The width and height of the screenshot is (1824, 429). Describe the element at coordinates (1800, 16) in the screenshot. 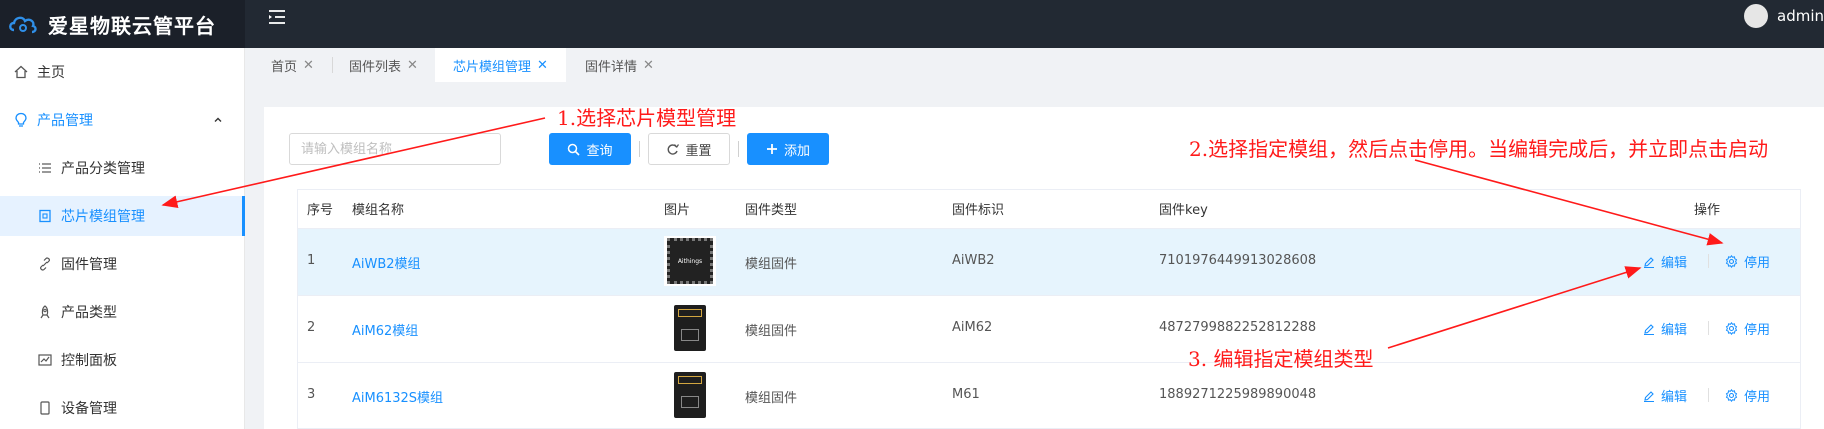

I see `username: admin` at that location.